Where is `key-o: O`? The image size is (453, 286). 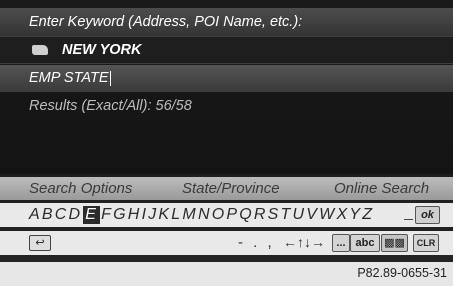 key-o: O is located at coordinates (219, 215).